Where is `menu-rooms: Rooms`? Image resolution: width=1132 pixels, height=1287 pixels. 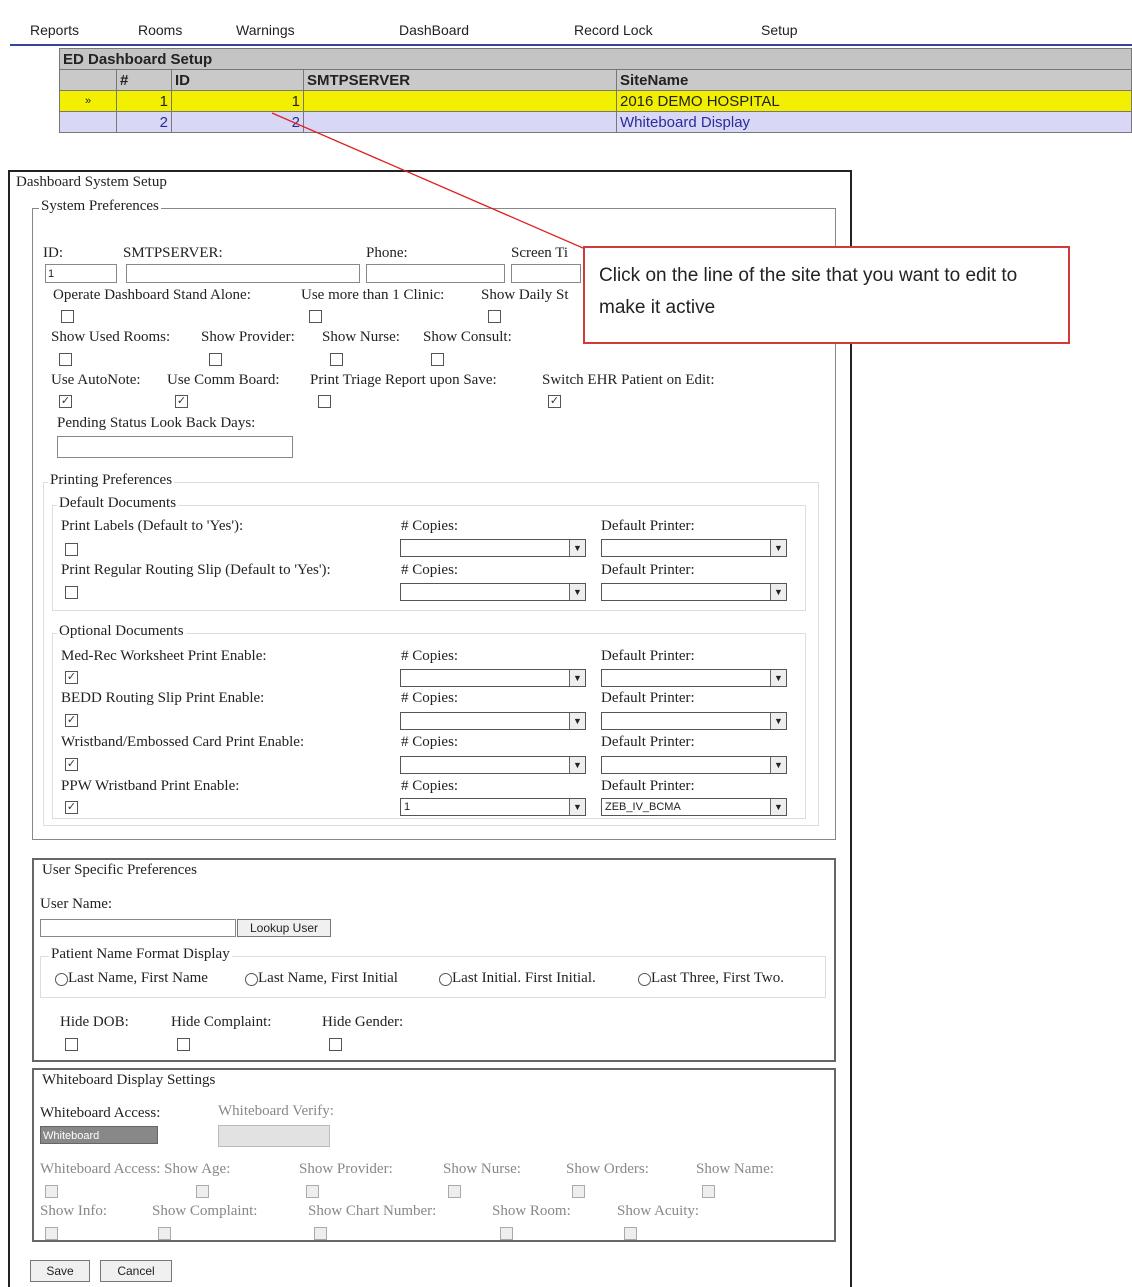 menu-rooms: Rooms is located at coordinates (160, 30).